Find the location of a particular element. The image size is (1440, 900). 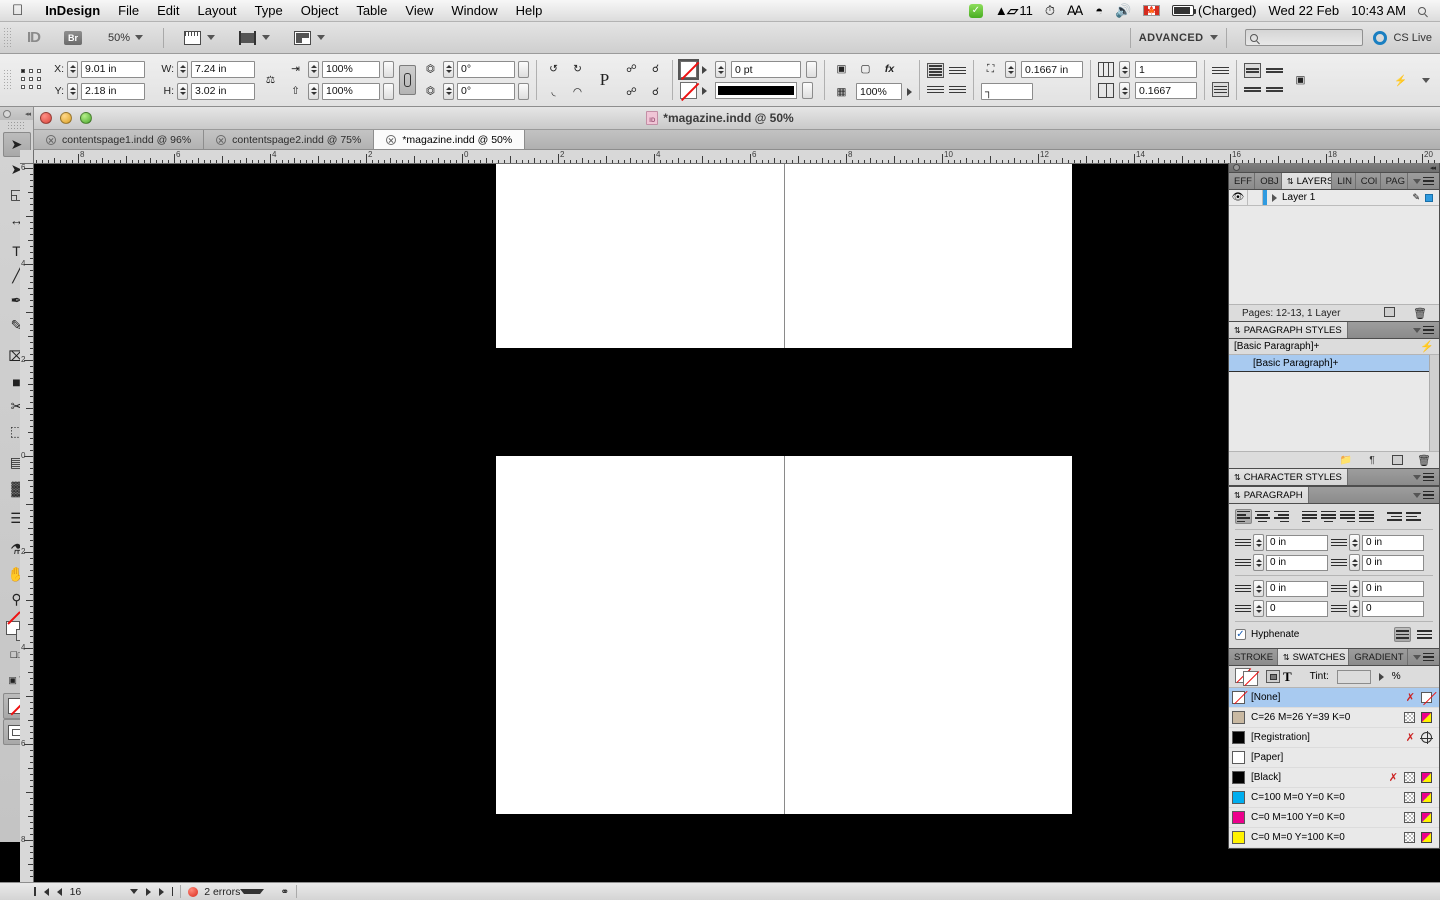

align-center-vertical-icon is located at coordinates (935, 89).